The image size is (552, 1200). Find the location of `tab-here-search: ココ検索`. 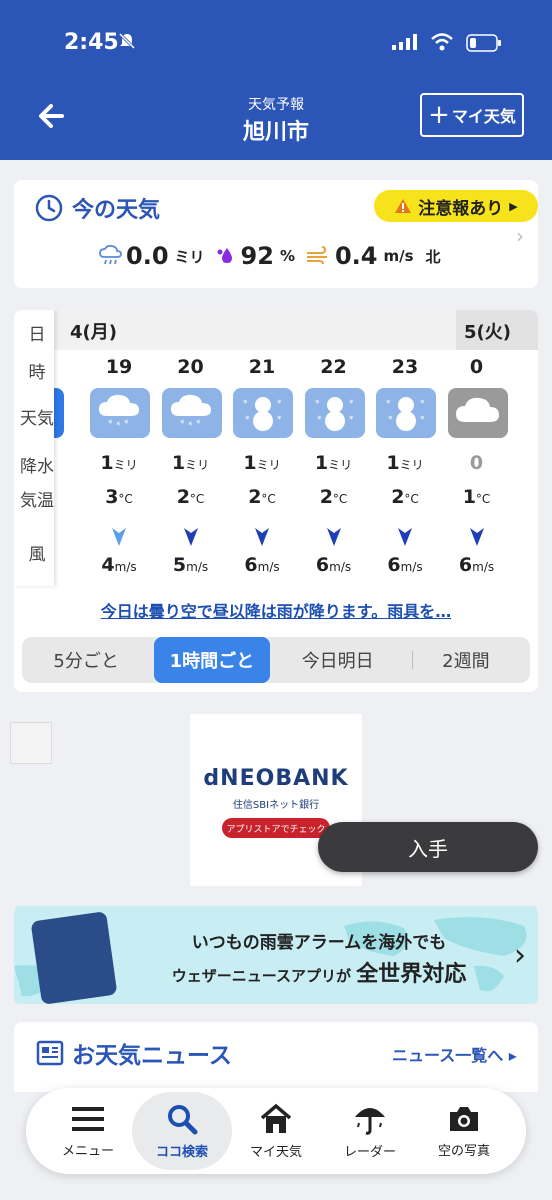

tab-here-search: ココ検索 is located at coordinates (182, 1131).